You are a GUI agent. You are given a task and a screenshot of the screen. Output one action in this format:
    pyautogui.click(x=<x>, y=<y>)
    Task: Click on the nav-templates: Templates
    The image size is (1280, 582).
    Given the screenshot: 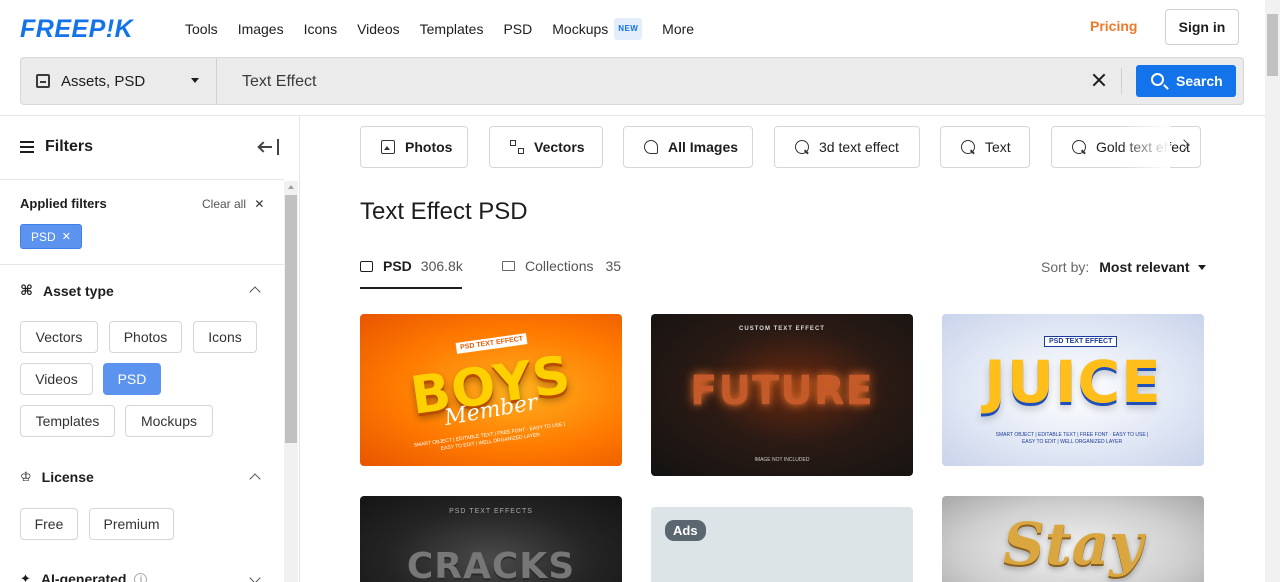 What is the action you would take?
    pyautogui.click(x=452, y=29)
    